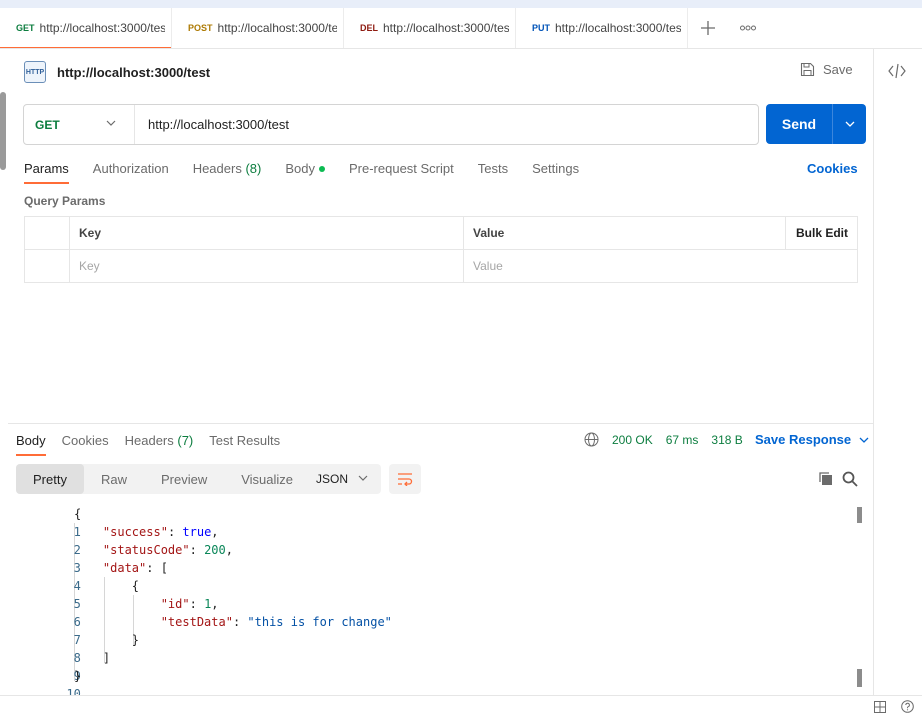 This screenshot has width=922, height=715. I want to click on method-label: GET, so click(47, 124).